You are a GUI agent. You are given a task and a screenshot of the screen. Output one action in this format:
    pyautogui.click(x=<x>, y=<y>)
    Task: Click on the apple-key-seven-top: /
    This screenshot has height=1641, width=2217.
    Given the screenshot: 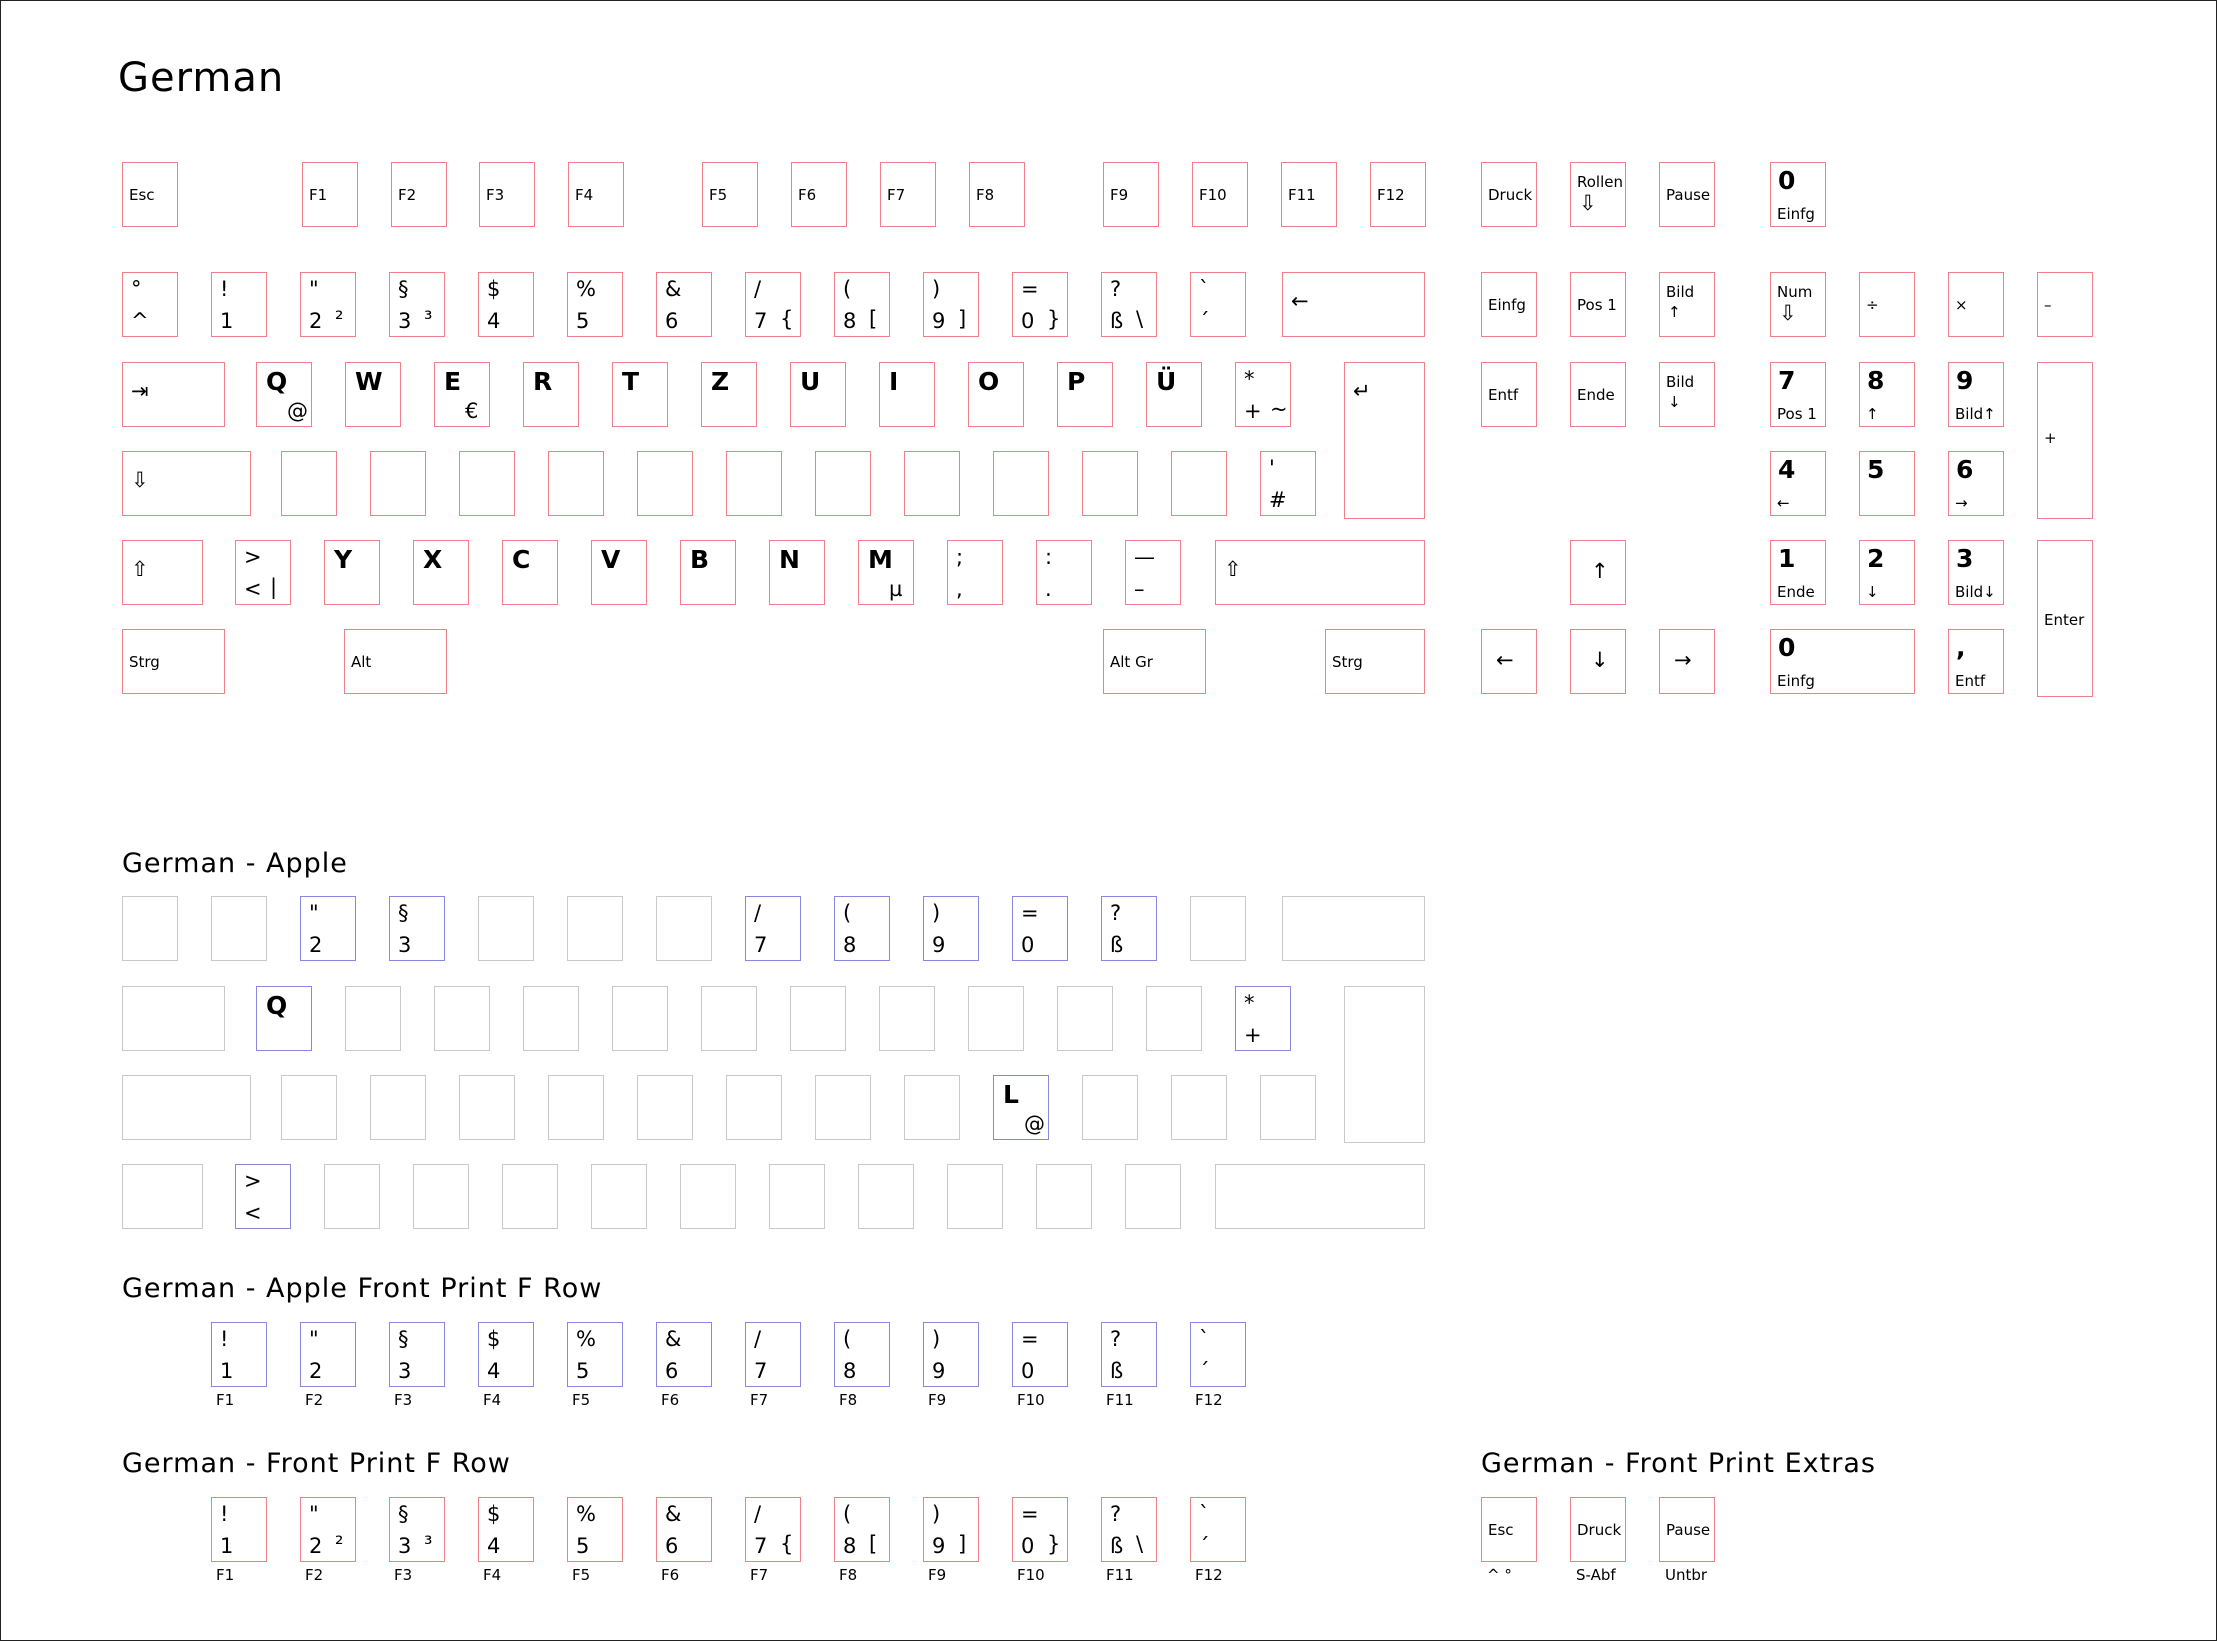 What is the action you would take?
    pyautogui.click(x=758, y=913)
    